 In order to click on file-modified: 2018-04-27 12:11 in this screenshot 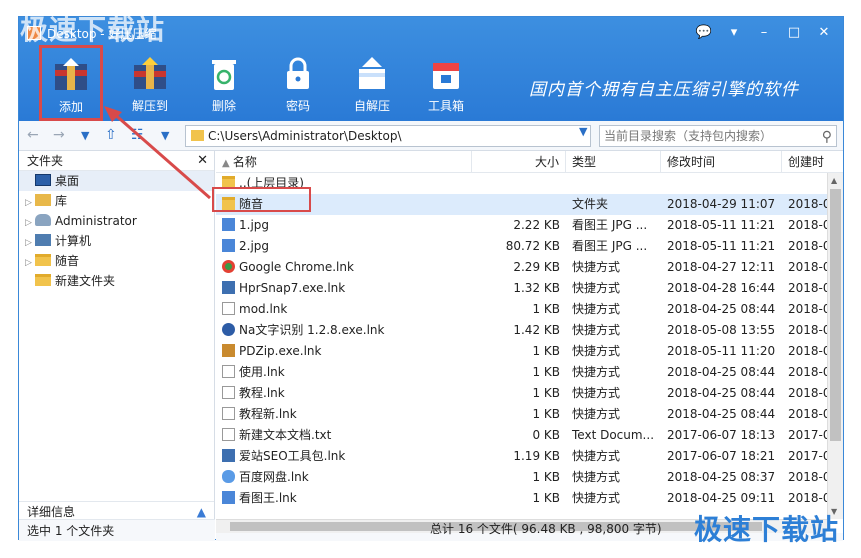, I will do `click(721, 267)`.